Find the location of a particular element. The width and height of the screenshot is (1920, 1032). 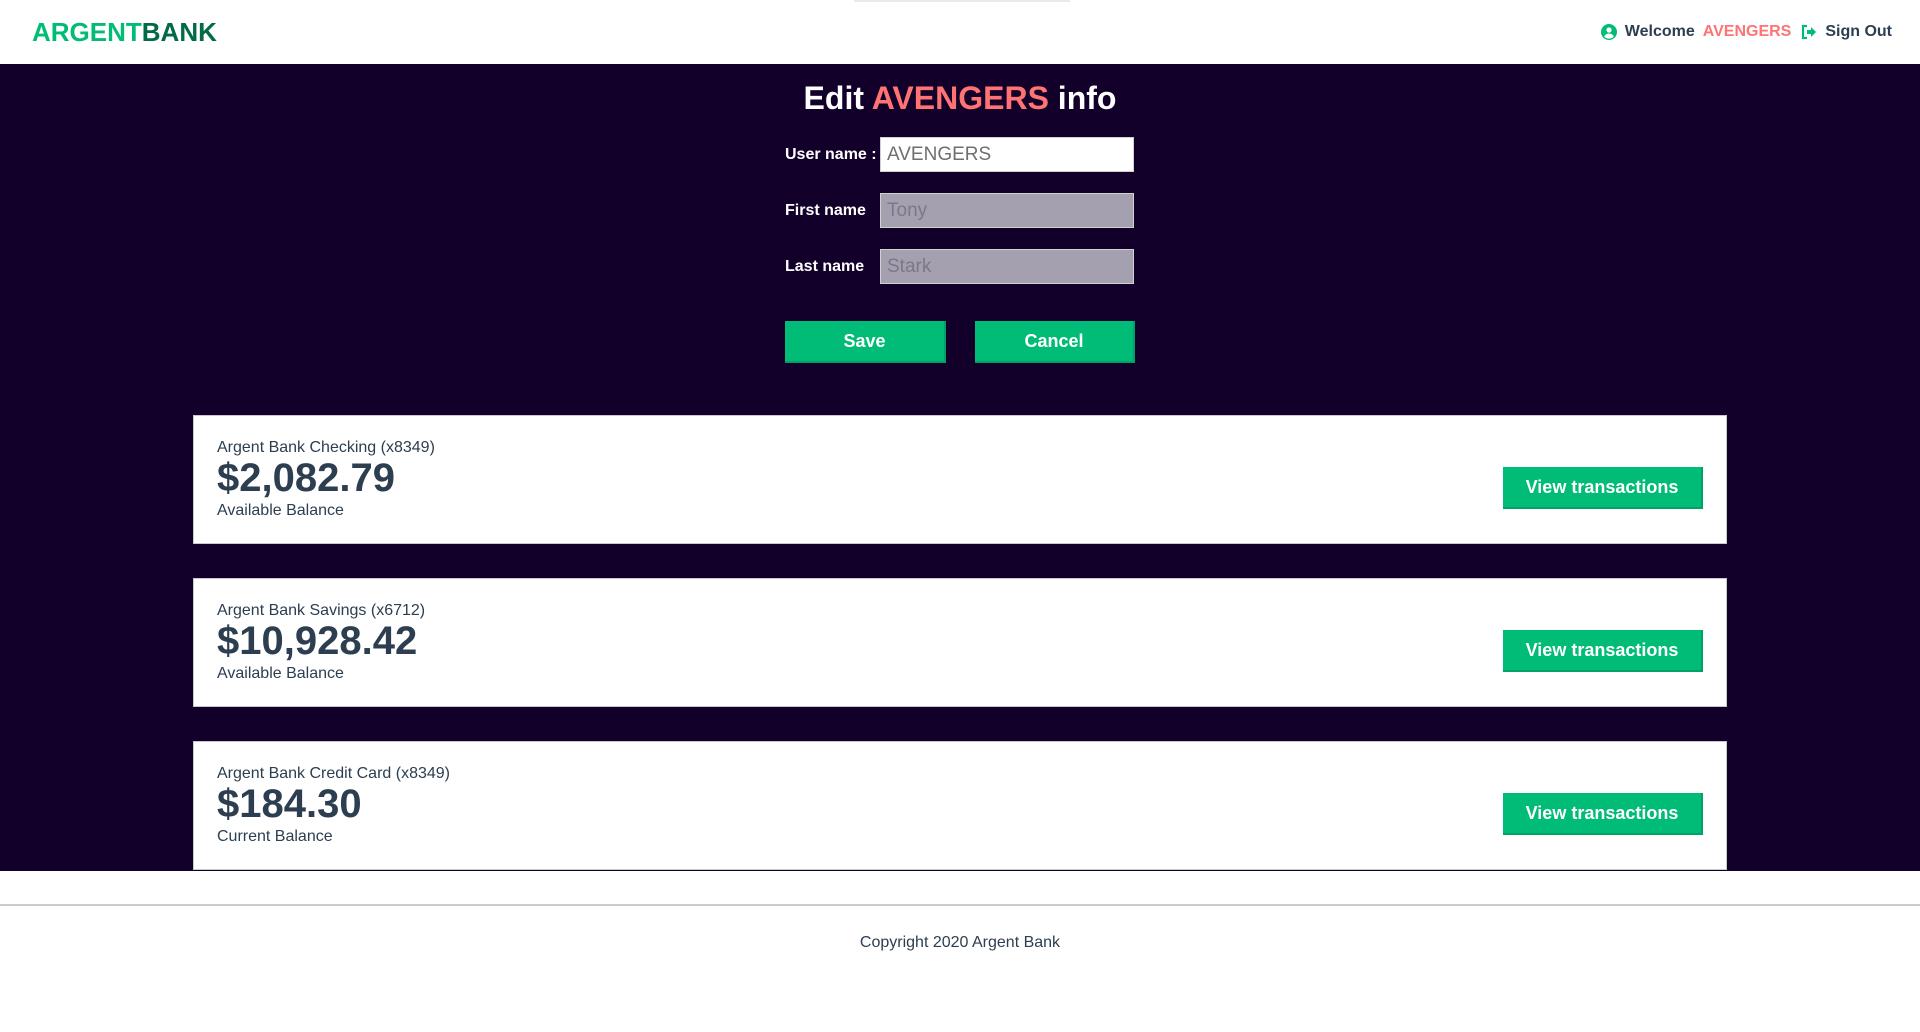

firstname-input is located at coordinates (1007, 210).